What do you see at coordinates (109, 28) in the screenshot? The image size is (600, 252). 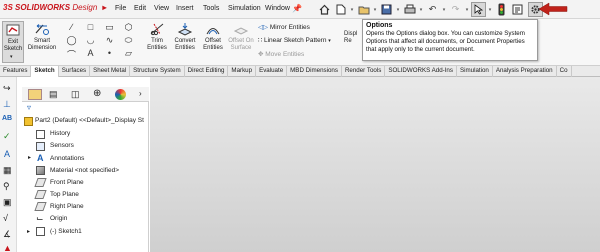 I see `slot-icon: ▭` at bounding box center [109, 28].